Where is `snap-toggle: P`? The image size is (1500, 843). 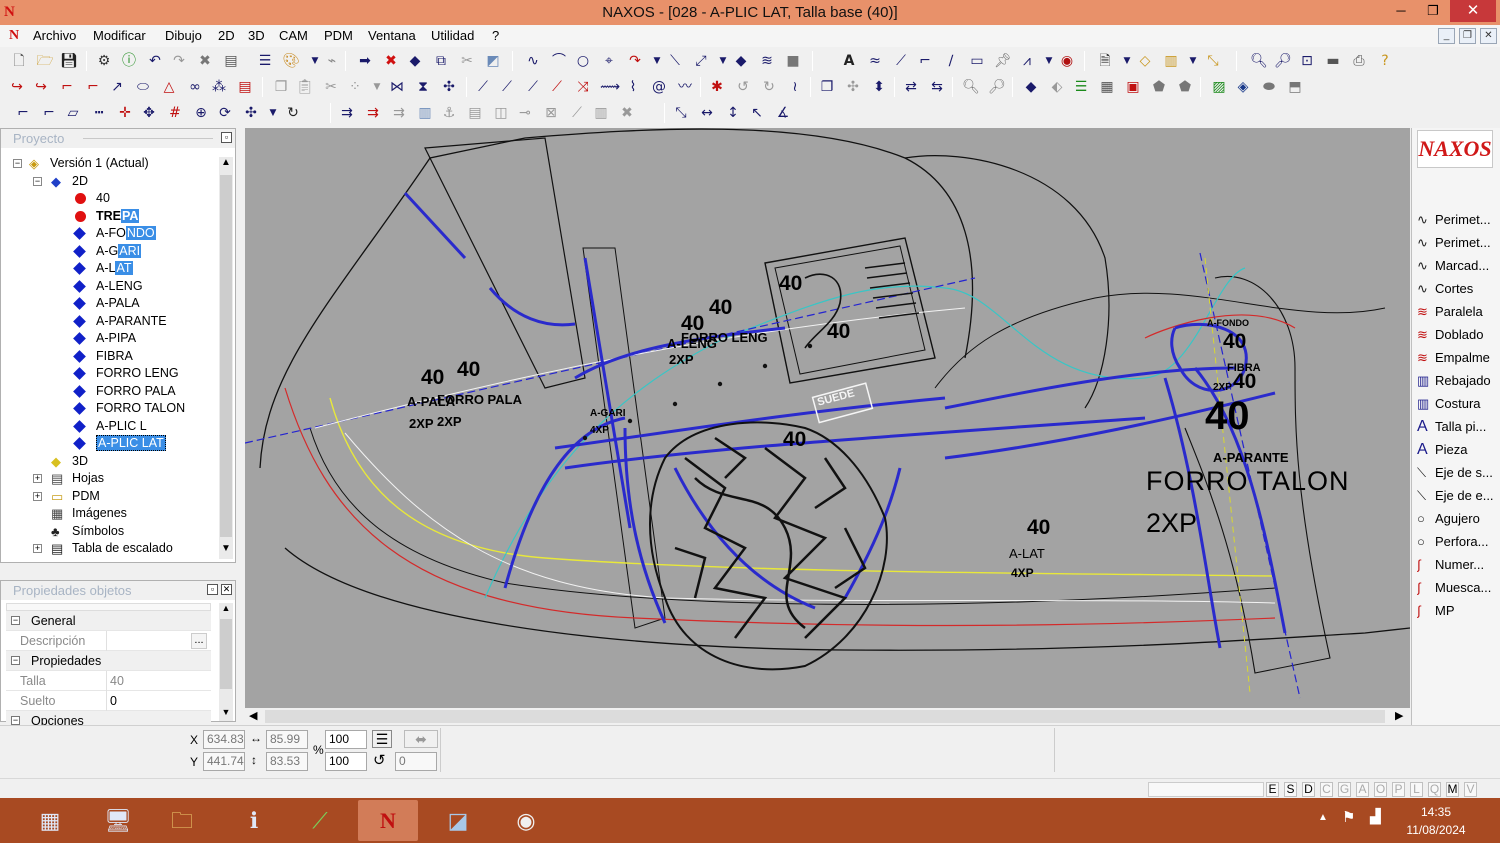
snap-toggle: P is located at coordinates (1398, 789).